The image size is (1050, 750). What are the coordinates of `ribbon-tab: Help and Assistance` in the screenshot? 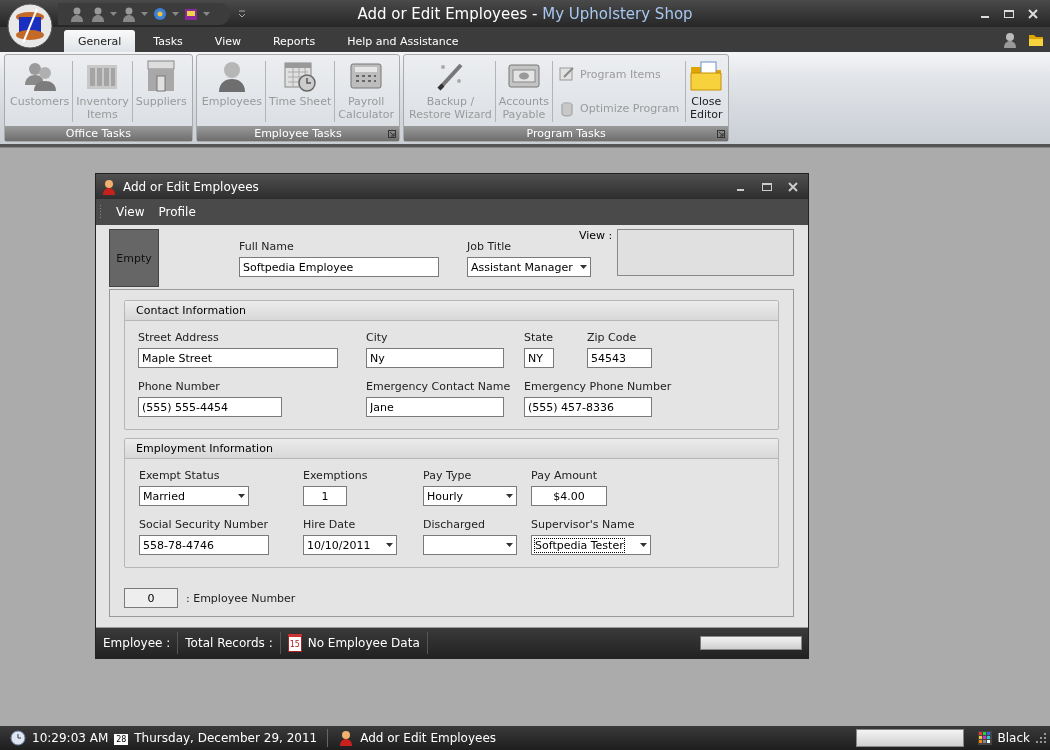 It's located at (403, 41).